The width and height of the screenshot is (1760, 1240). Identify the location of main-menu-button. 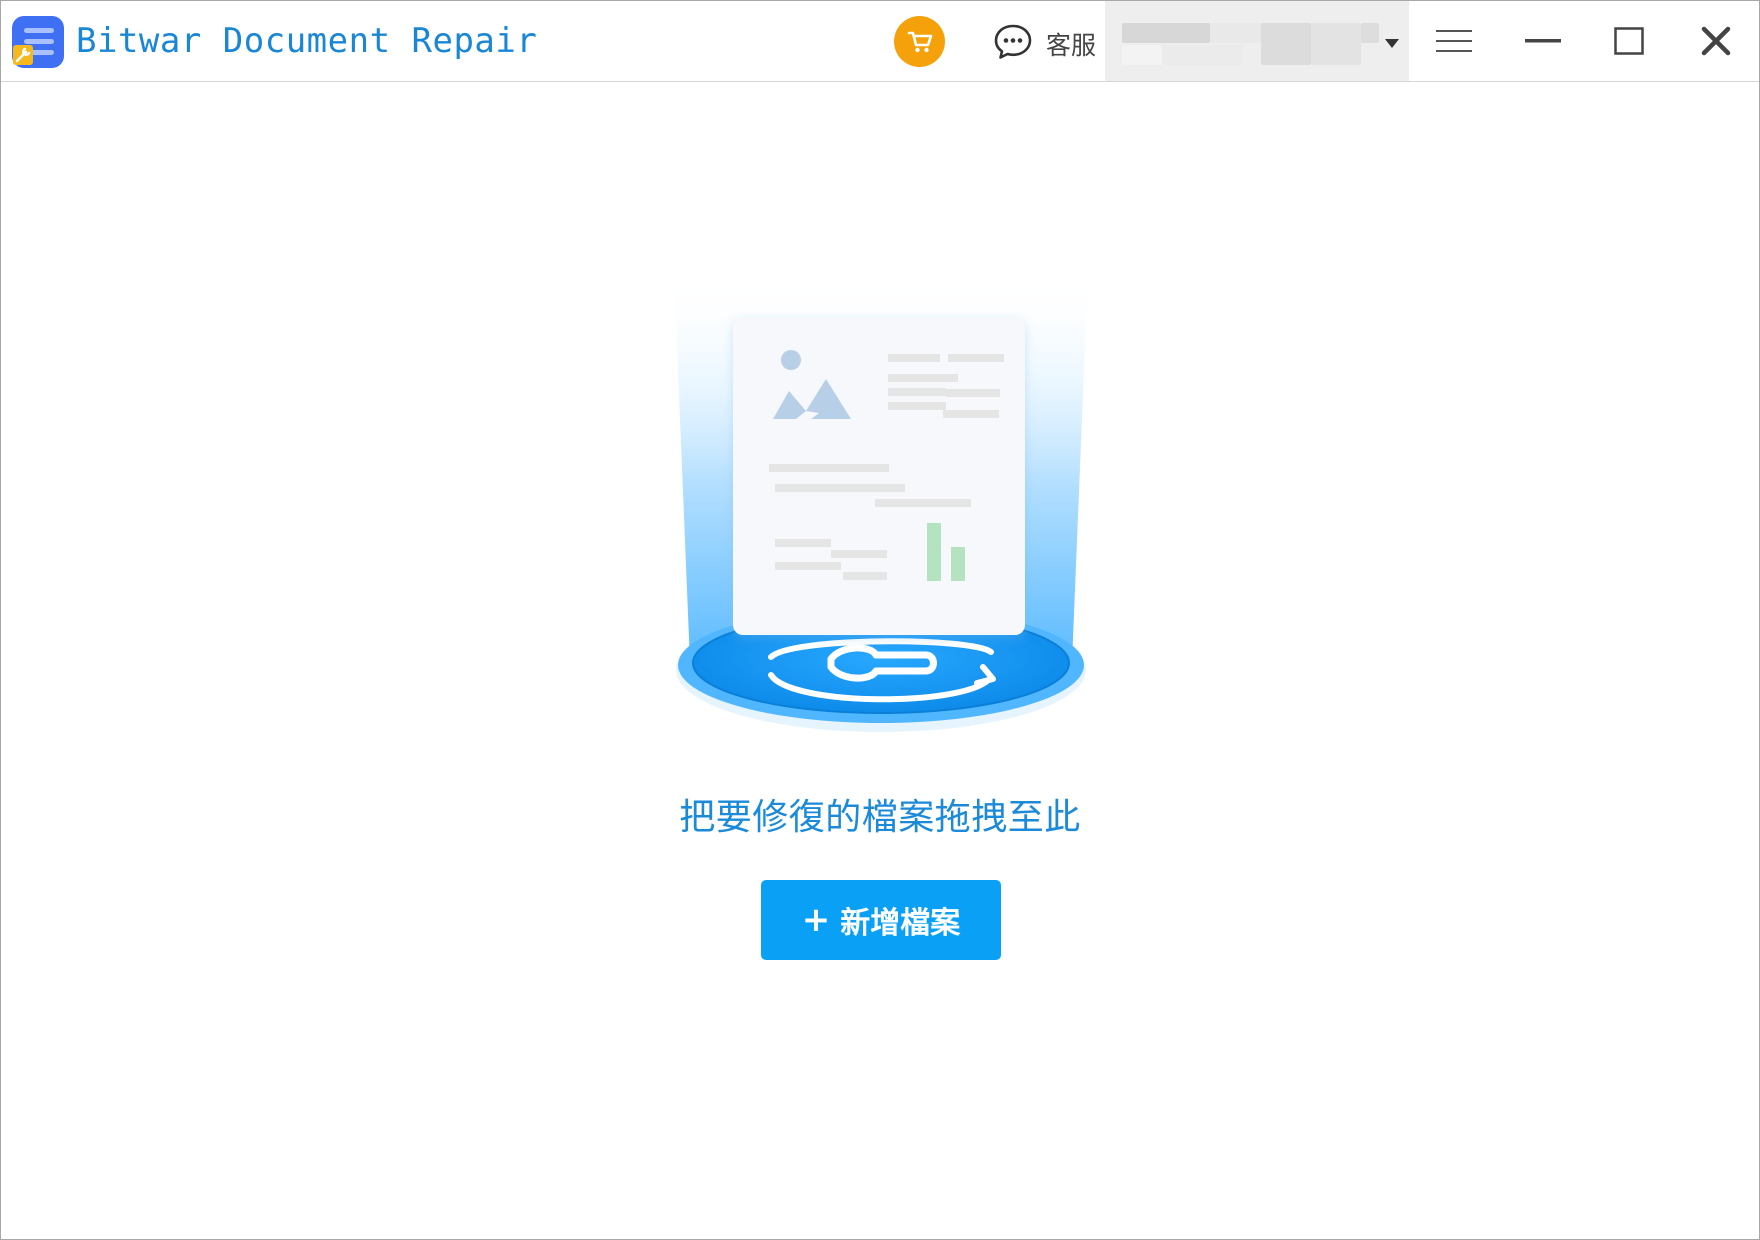
(1454, 41).